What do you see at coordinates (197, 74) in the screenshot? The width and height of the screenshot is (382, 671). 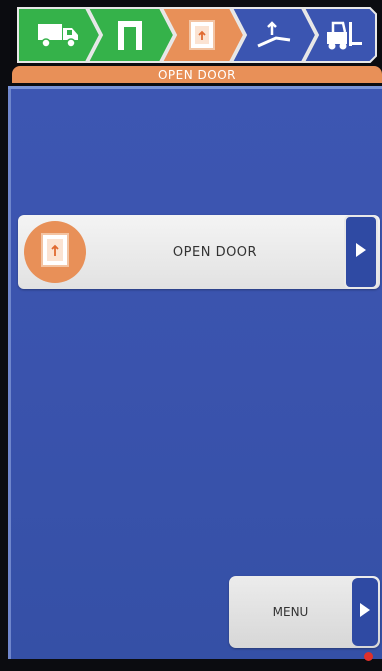 I see `page-title: OPEN DOOR` at bounding box center [197, 74].